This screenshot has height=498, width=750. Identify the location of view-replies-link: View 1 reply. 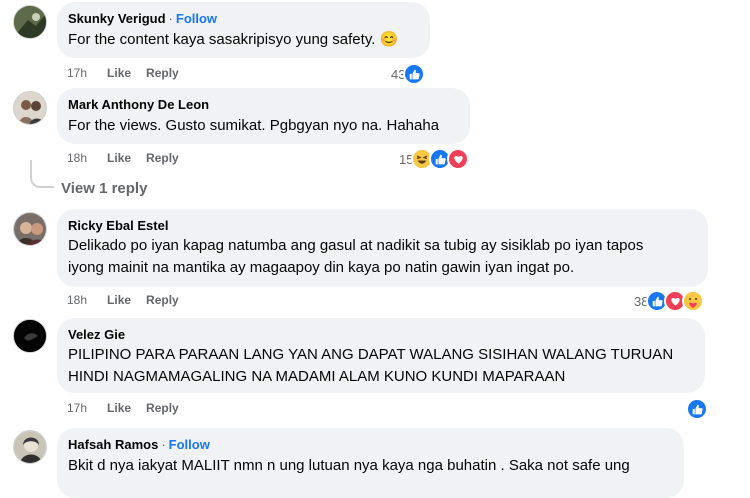
(104, 188).